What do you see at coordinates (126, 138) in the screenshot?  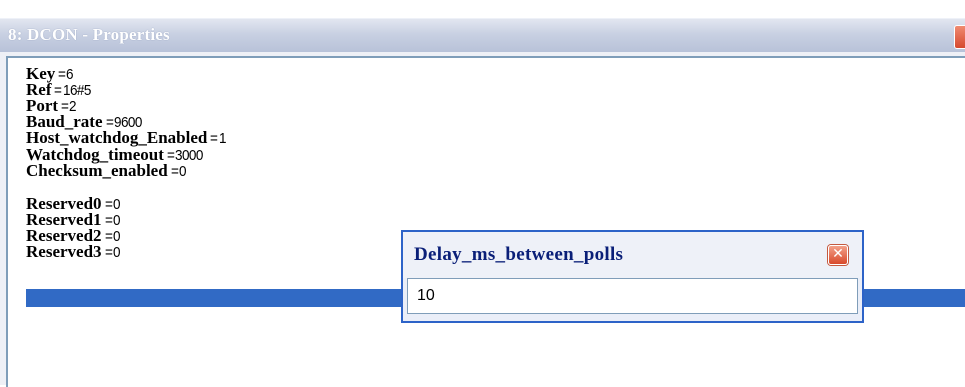 I see `property-row-host-watchdog-enabled: Host_watchdog_Enabled =1` at bounding box center [126, 138].